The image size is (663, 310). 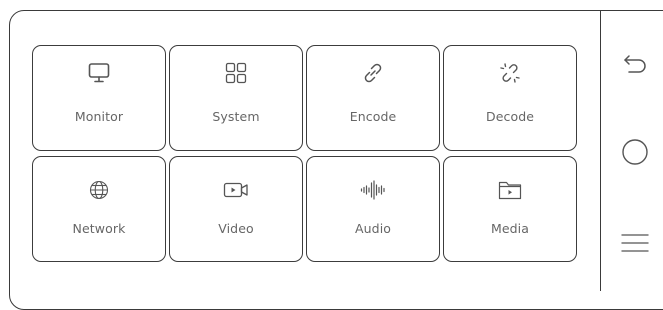 I want to click on menu-button, so click(x=635, y=243).